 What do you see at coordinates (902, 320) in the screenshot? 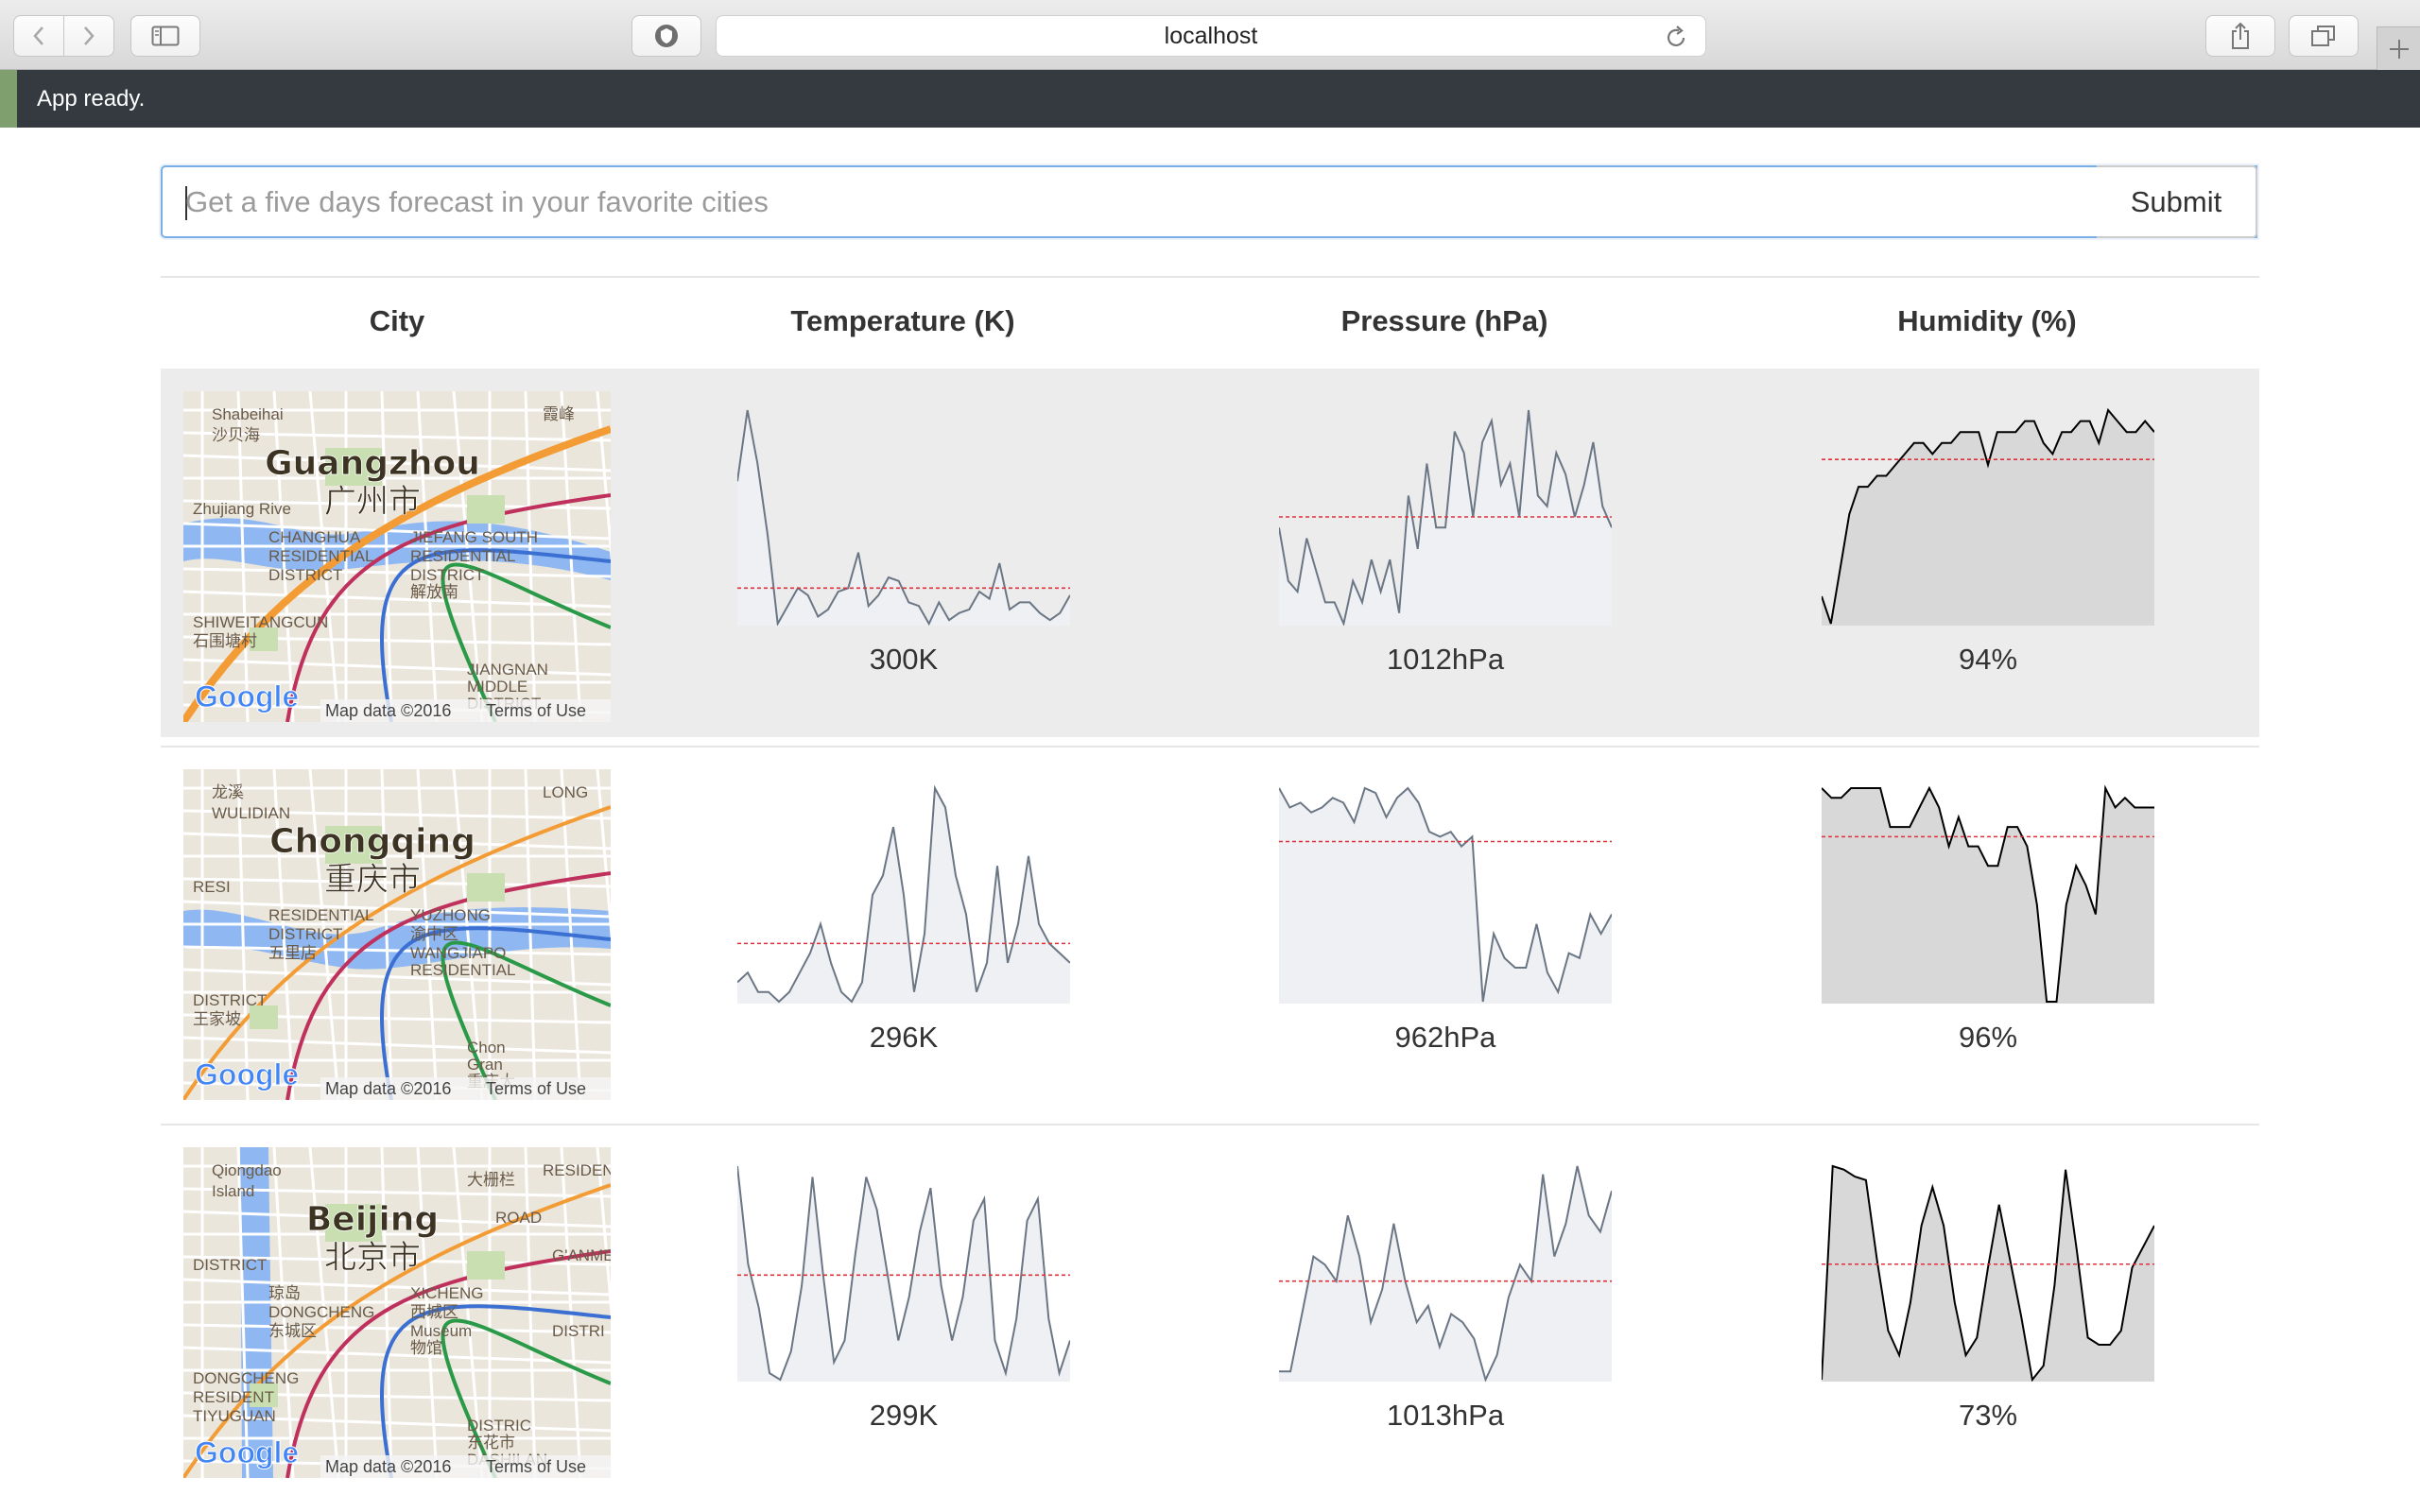
I see `header-temperature: Temperature (K)` at bounding box center [902, 320].